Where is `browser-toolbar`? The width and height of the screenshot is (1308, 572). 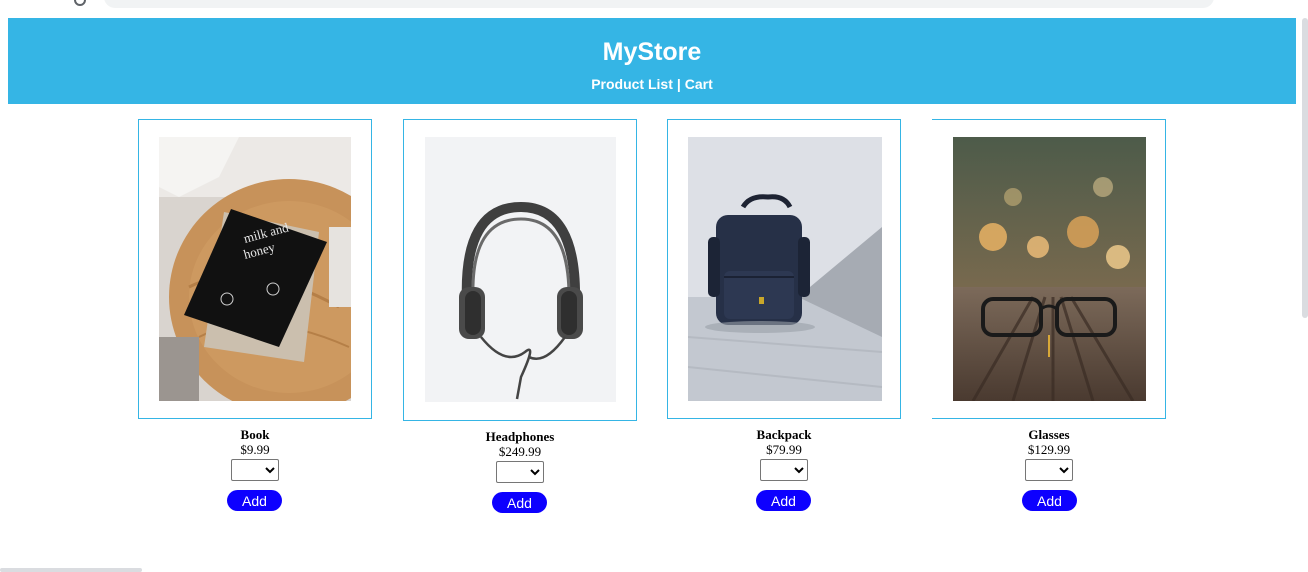 browser-toolbar is located at coordinates (654, 5).